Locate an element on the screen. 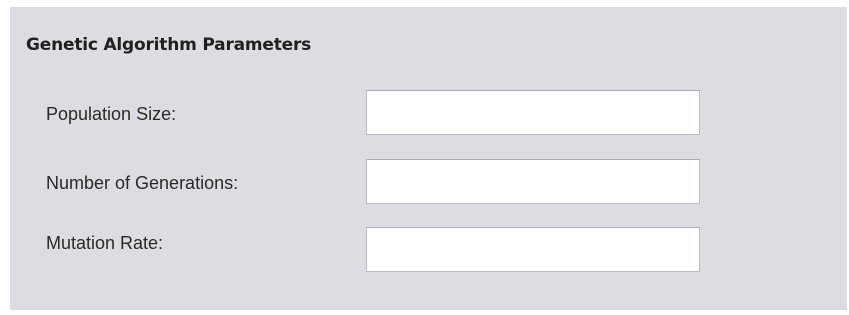 The height and width of the screenshot is (315, 849). population-size-input is located at coordinates (533, 112).